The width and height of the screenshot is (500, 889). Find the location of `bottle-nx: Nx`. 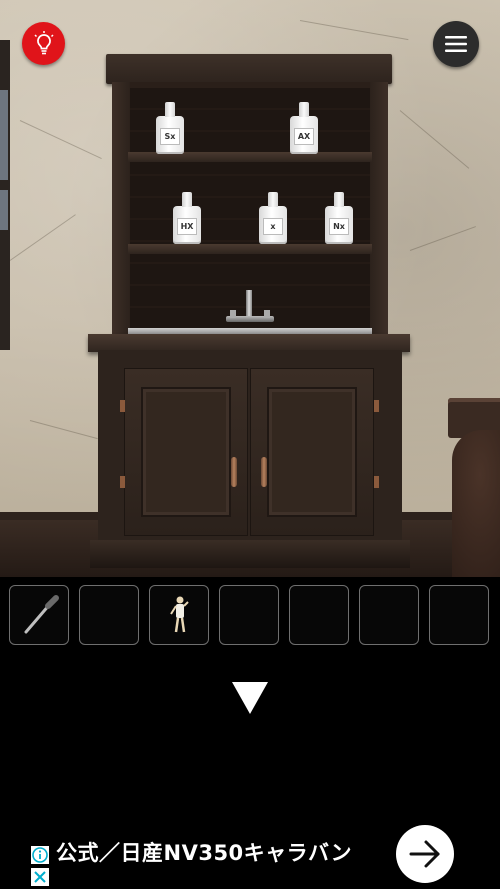

bottle-nx: Nx is located at coordinates (339, 218).